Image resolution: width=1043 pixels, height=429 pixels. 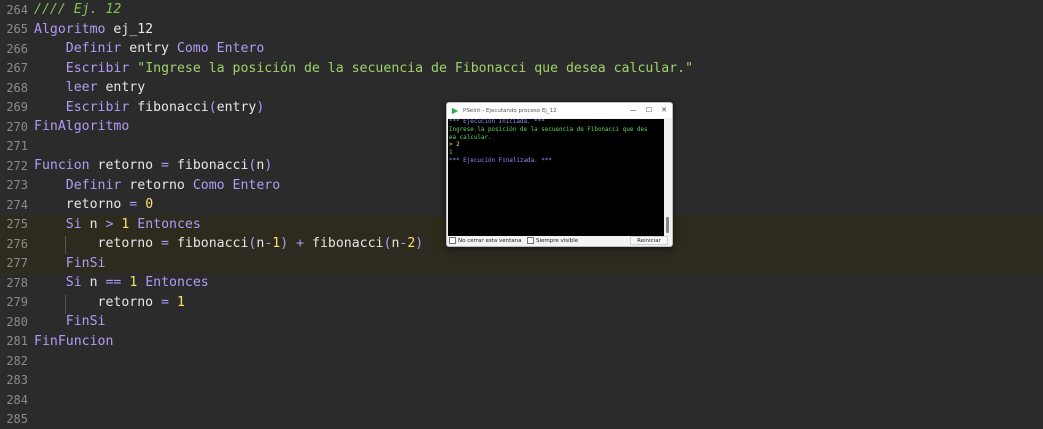 I want to click on code-text: Definir retorno Como Entero, so click(x=157, y=185).